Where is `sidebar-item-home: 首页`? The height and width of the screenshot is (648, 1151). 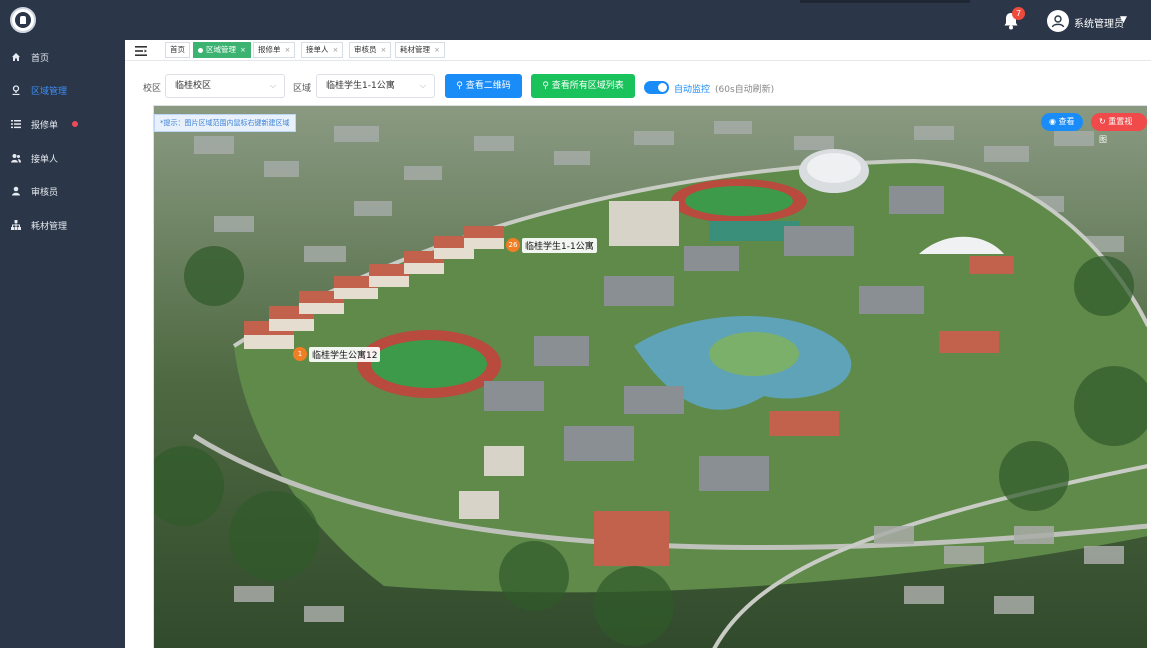 sidebar-item-home: 首页 is located at coordinates (62, 57).